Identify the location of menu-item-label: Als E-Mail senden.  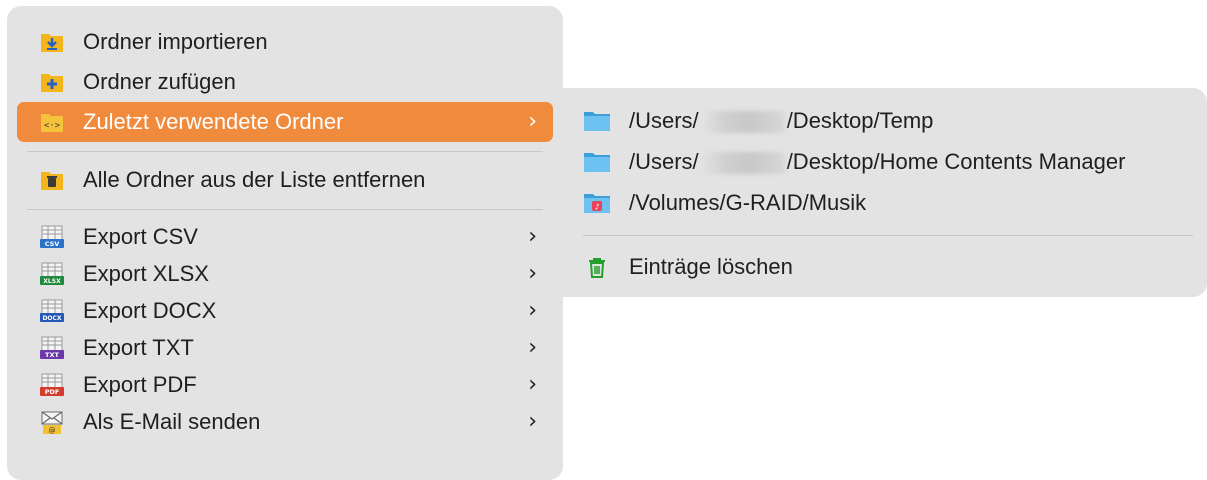
(172, 421).